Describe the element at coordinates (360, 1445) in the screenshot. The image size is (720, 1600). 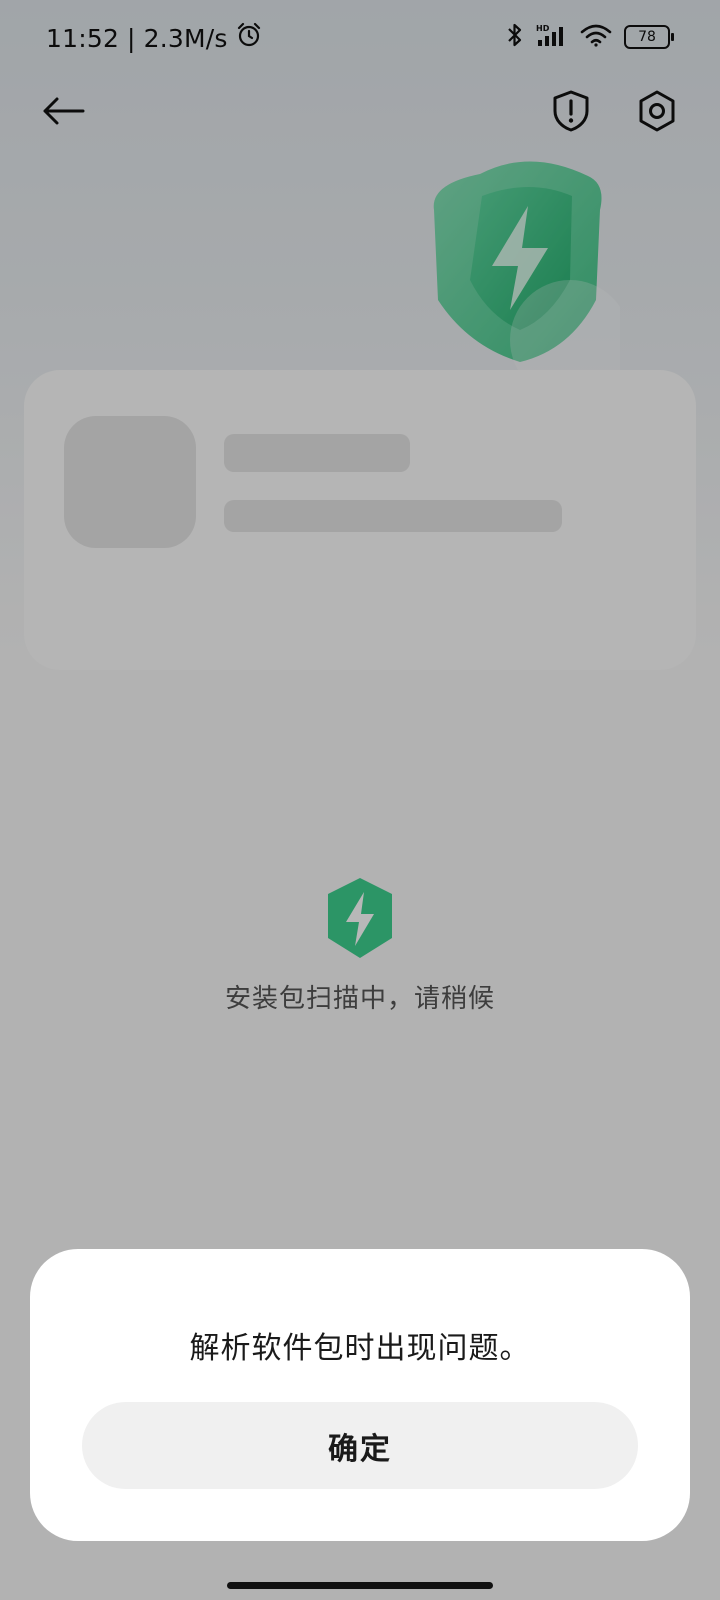
I see `confirm-button: 确定` at that location.